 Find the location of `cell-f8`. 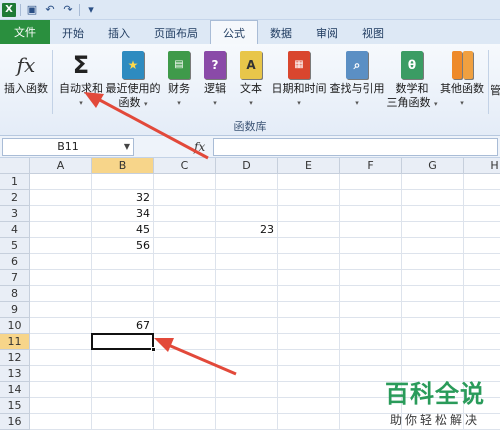

cell-f8 is located at coordinates (371, 294).